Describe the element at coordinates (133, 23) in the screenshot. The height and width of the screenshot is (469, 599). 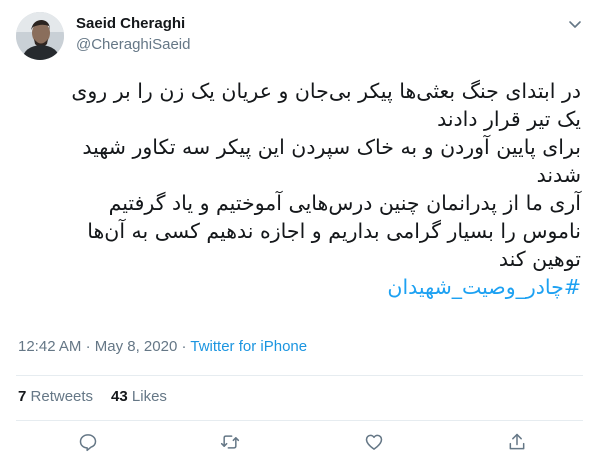
I see `display-name: Saeid Cheraghi` at that location.